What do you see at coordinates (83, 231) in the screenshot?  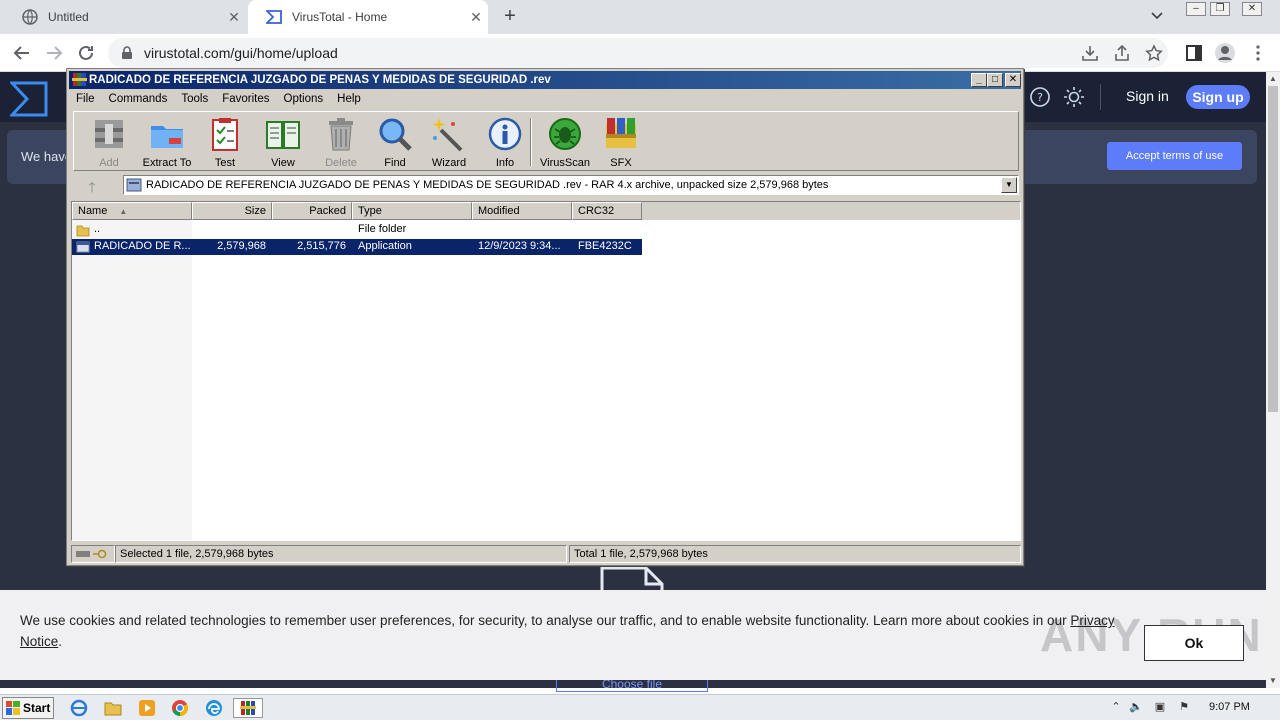 I see `folder-icon` at bounding box center [83, 231].